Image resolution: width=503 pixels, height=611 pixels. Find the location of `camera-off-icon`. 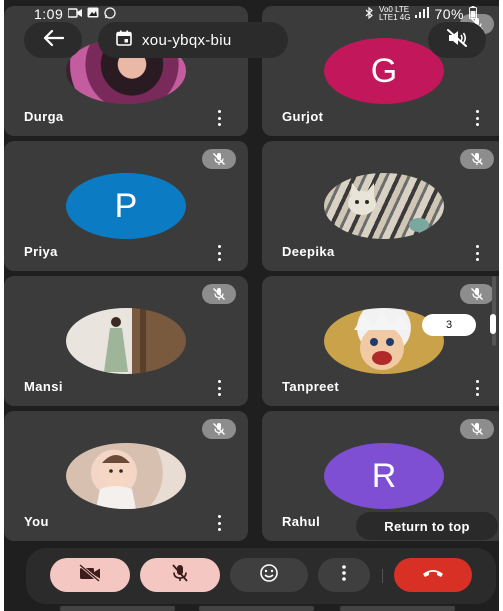

camera-off-icon is located at coordinates (90, 575).